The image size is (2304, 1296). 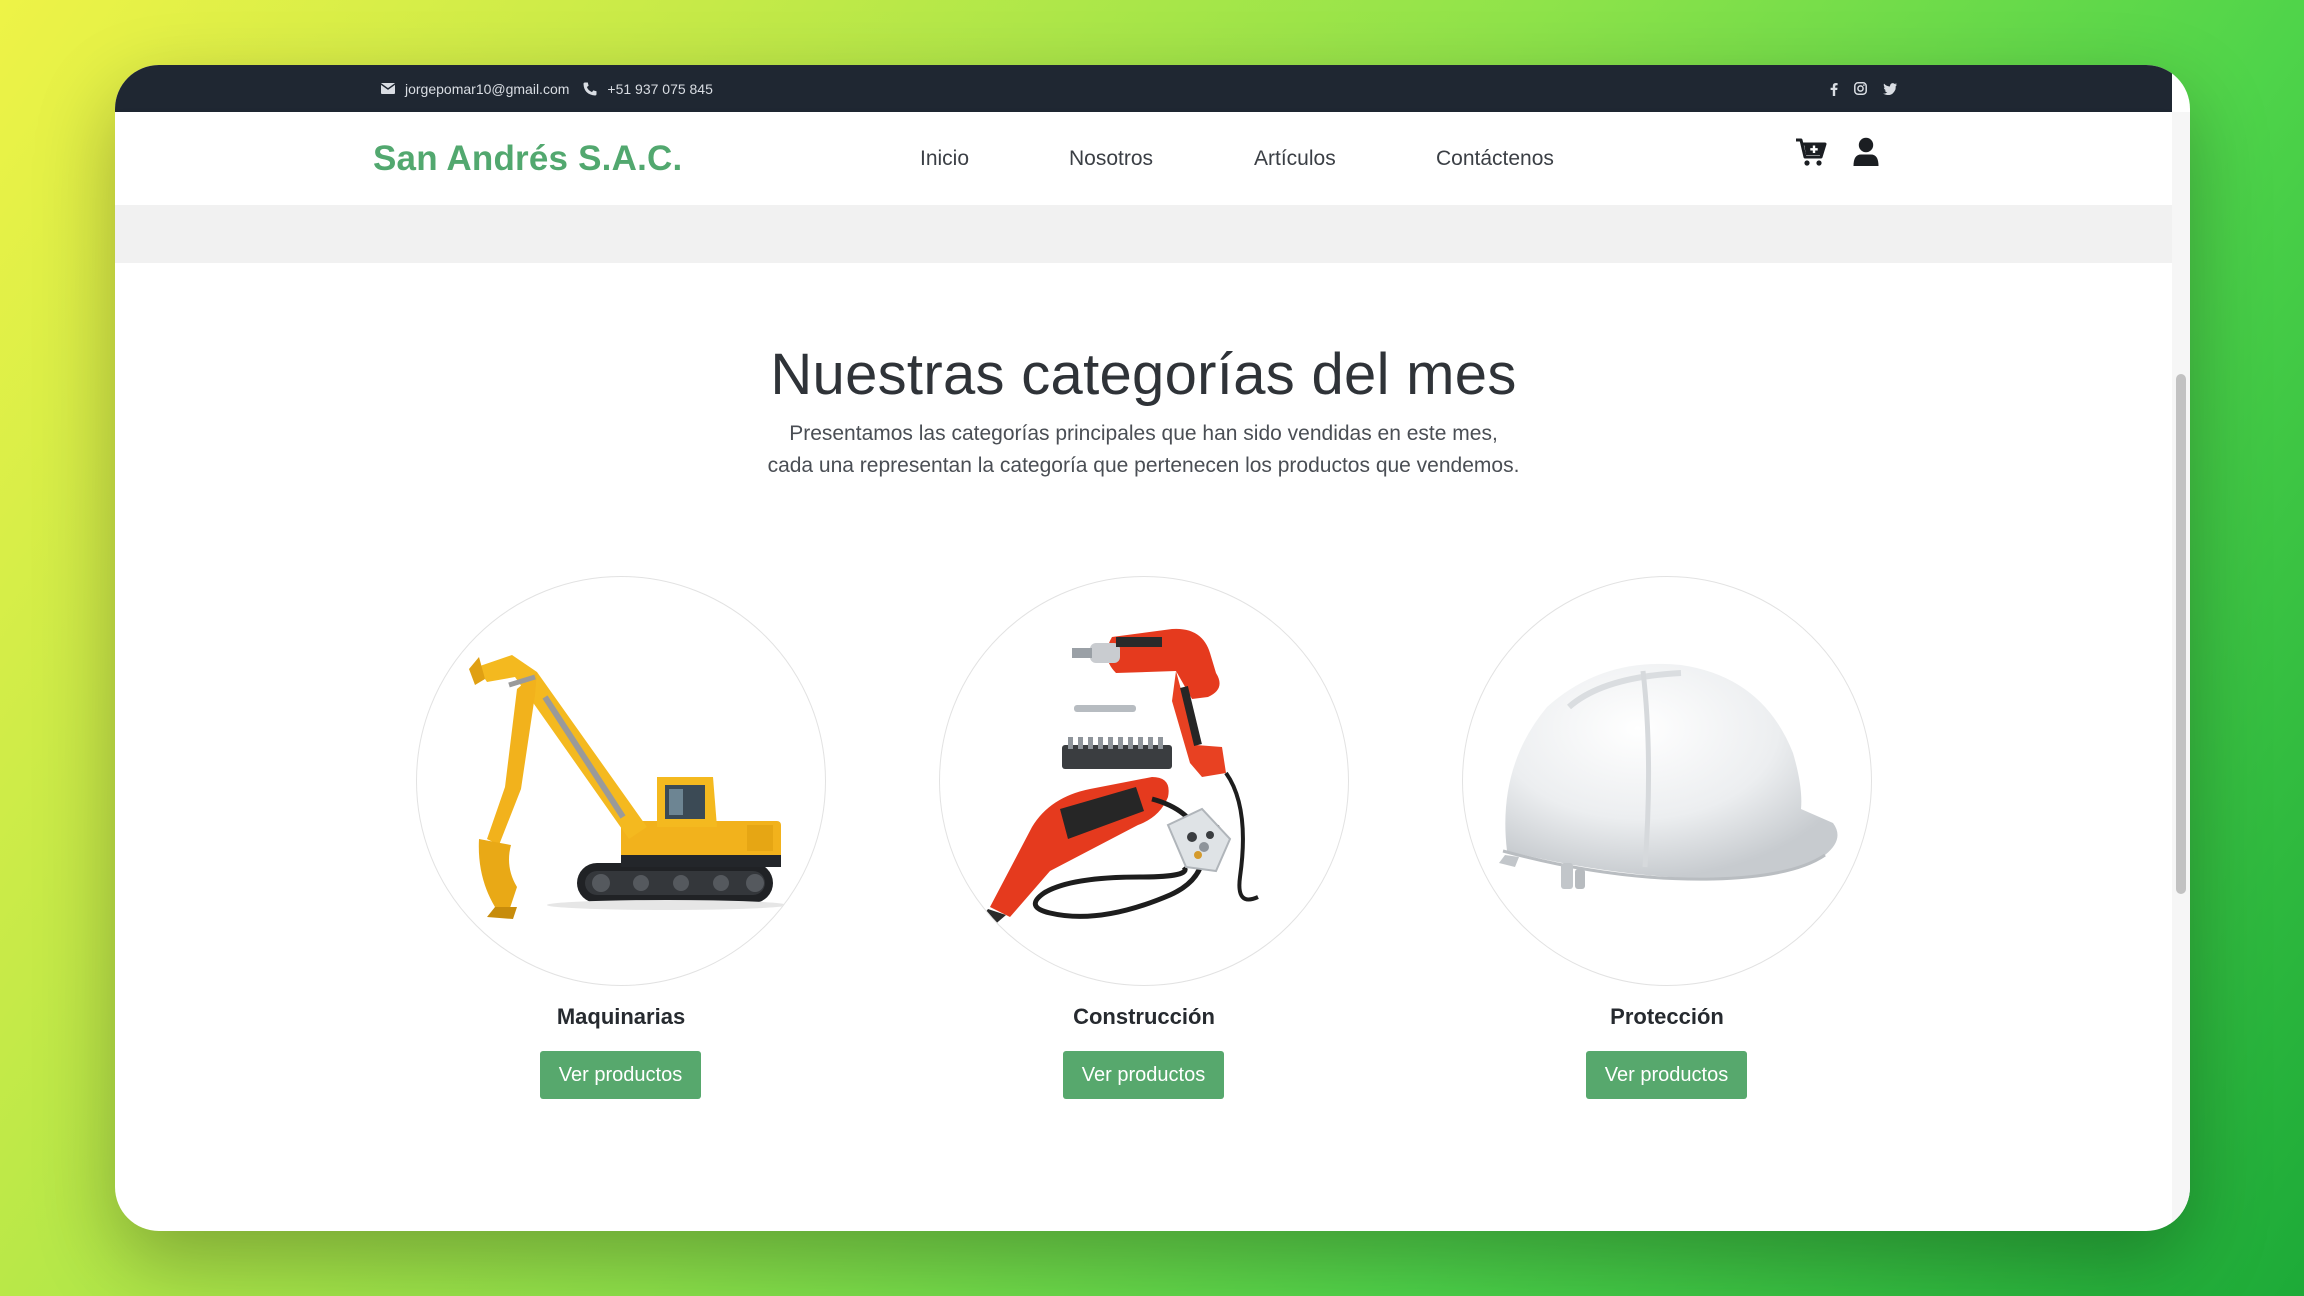 I want to click on facebook-icon, so click(x=1834, y=89).